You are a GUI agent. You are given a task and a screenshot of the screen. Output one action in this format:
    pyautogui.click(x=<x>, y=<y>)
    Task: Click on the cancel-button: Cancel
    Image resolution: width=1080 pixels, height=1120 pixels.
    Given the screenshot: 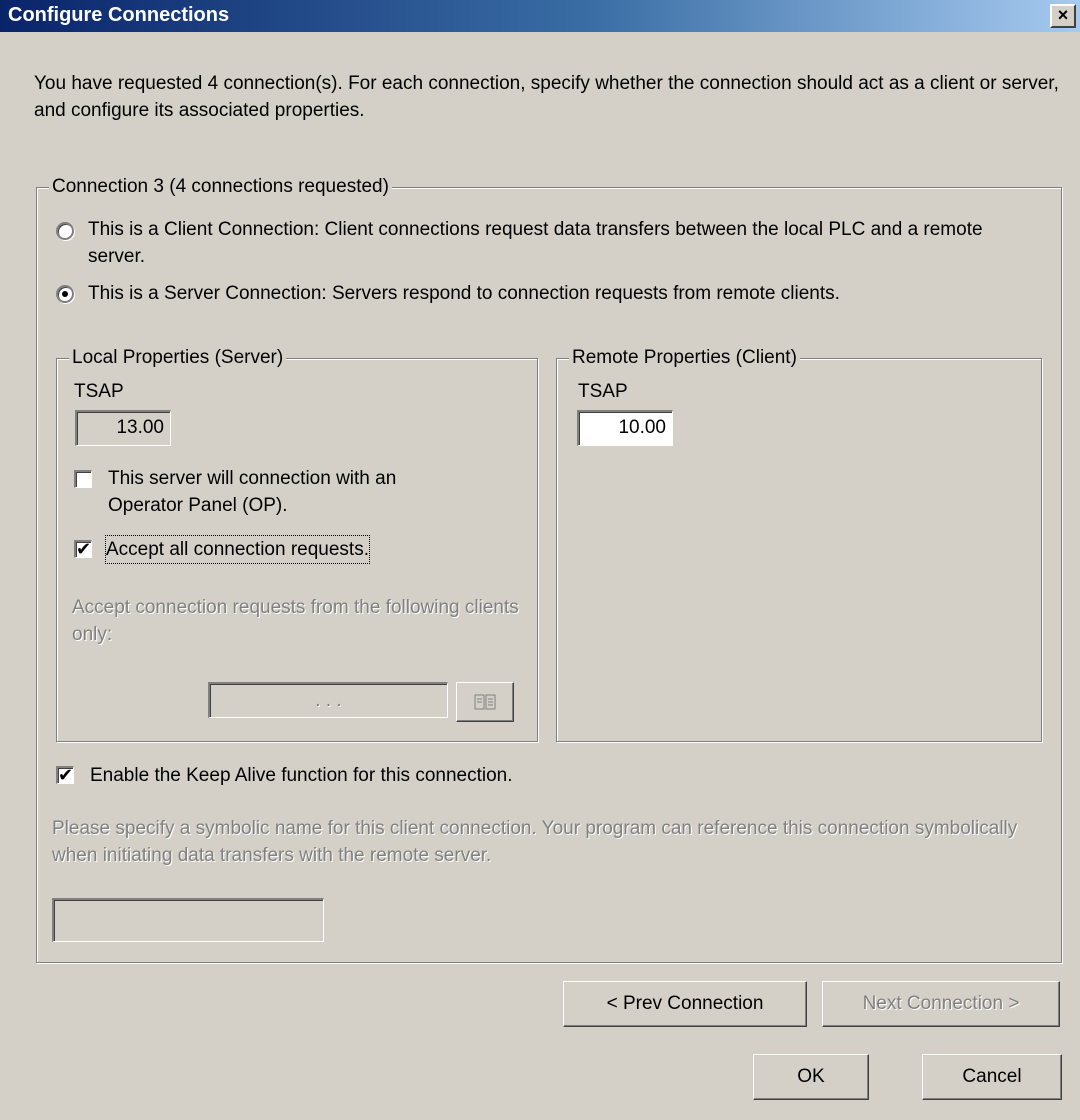 What is the action you would take?
    pyautogui.click(x=992, y=1077)
    